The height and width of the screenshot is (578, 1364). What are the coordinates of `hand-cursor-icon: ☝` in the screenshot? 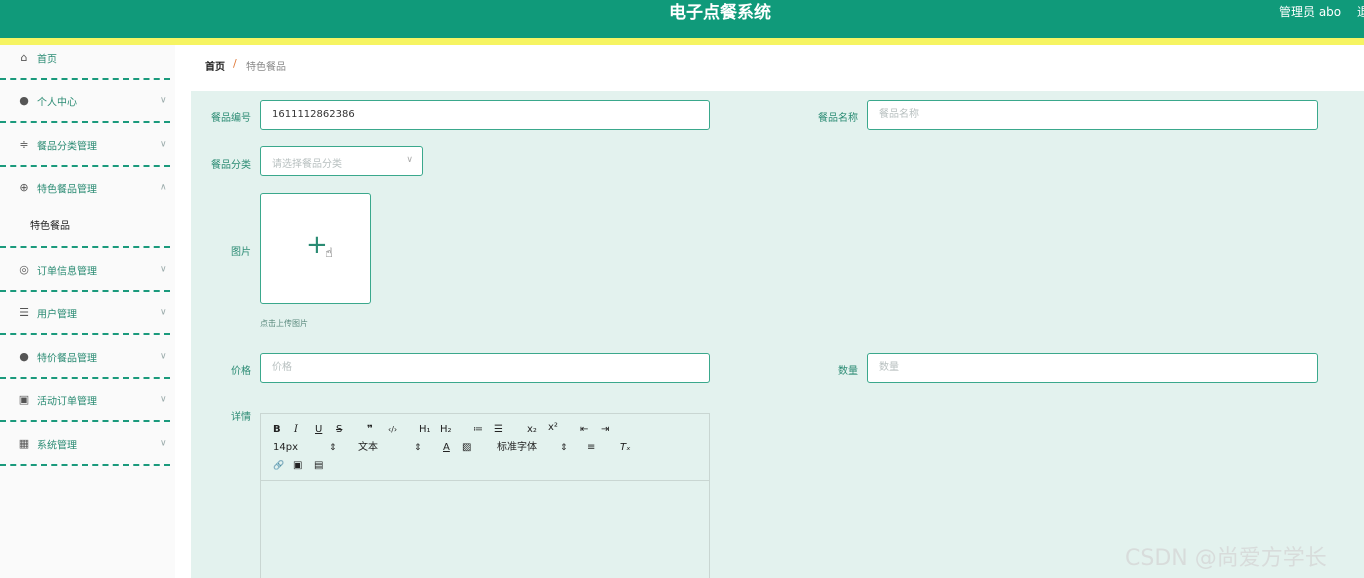 It's located at (329, 253).